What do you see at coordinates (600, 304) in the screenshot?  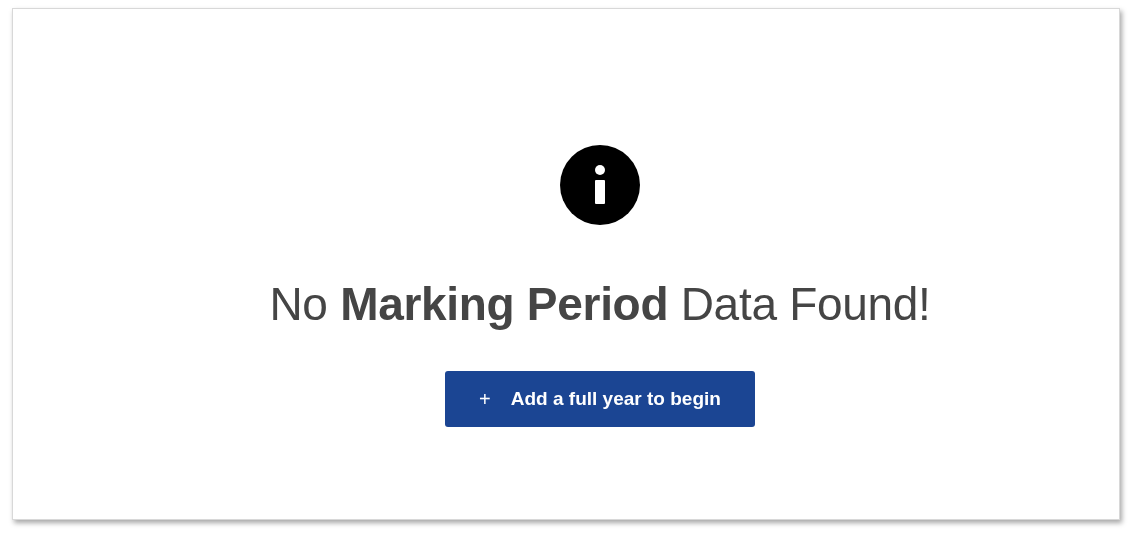 I see `empty-state-heading: No Marking Period Data Found!` at bounding box center [600, 304].